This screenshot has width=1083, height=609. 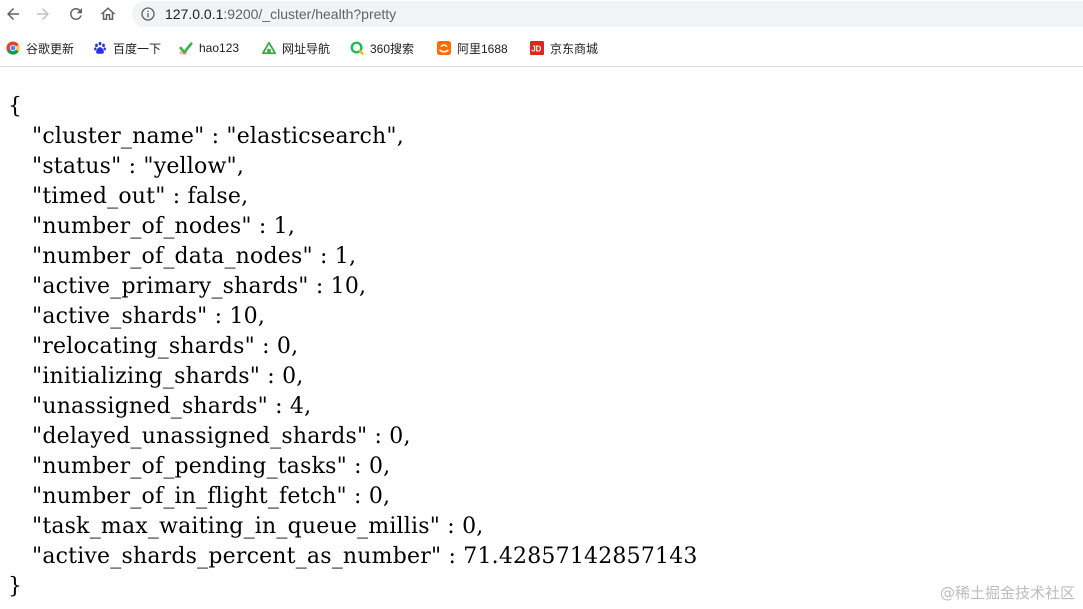 I want to click on hao123-icon: hao, so click(x=186, y=48).